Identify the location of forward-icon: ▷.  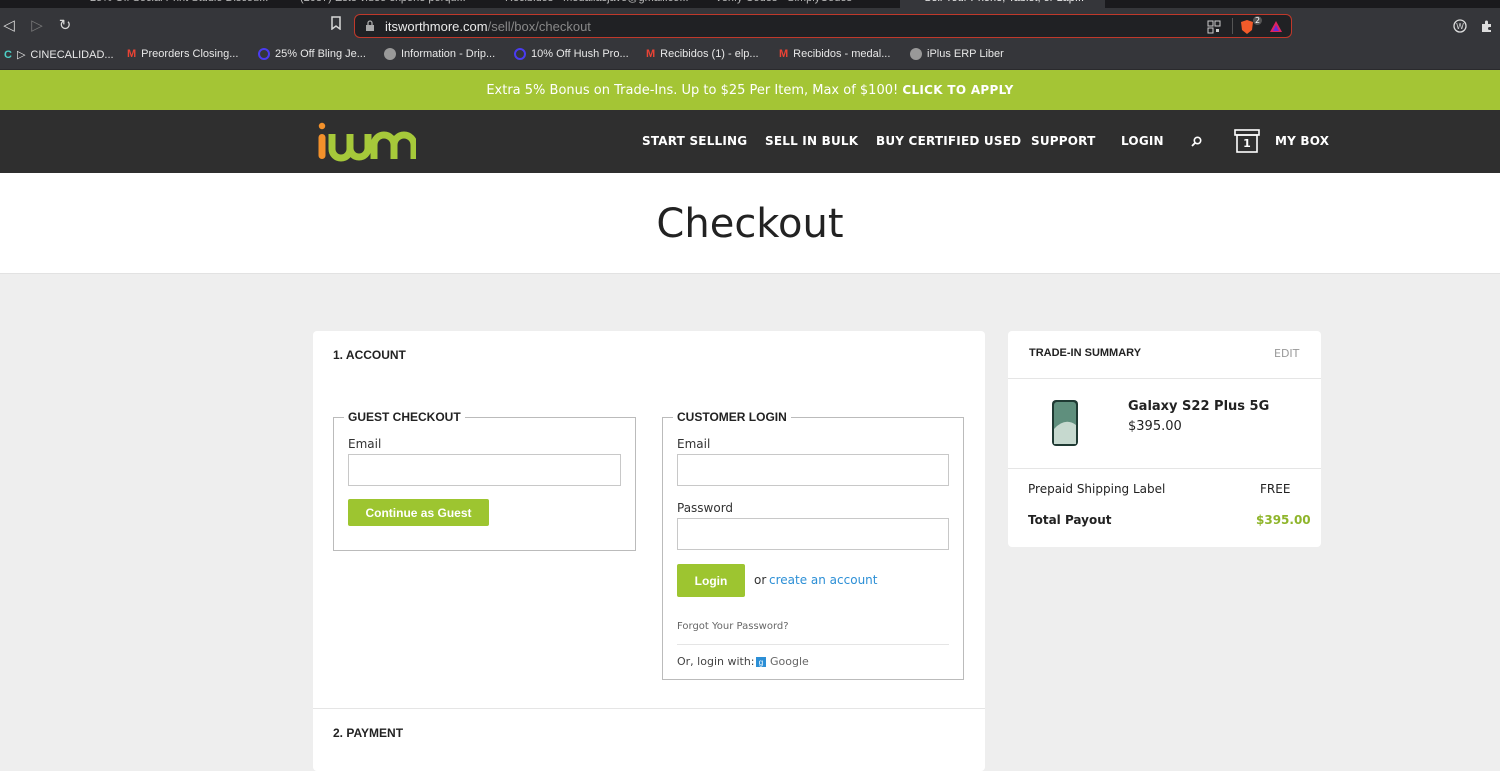
(37, 25).